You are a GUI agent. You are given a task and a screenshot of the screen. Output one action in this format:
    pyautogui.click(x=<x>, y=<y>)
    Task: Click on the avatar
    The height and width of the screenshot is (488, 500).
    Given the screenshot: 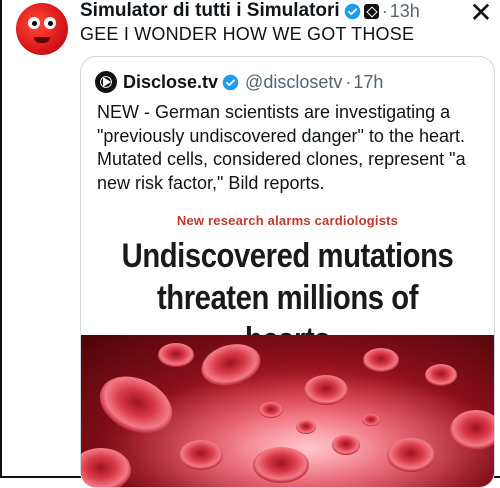 What is the action you would take?
    pyautogui.click(x=42, y=29)
    